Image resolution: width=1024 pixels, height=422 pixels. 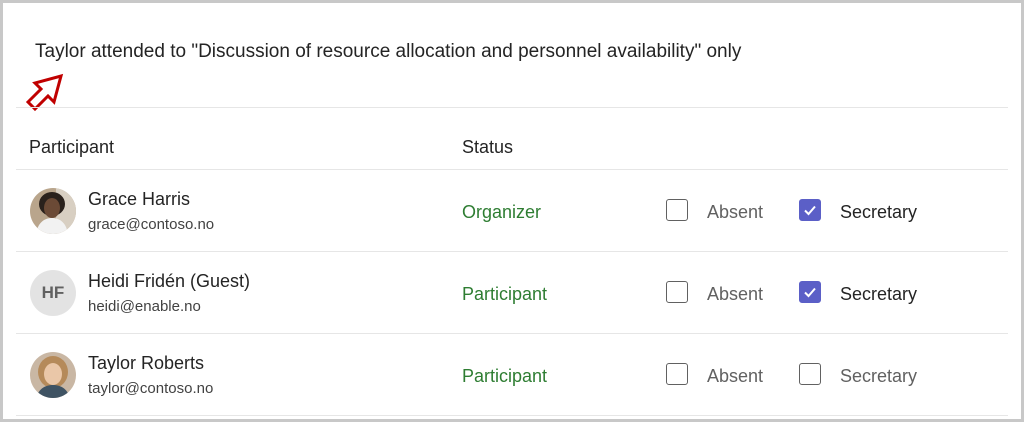 What do you see at coordinates (139, 199) in the screenshot?
I see `participant-name: Grace Harris` at bounding box center [139, 199].